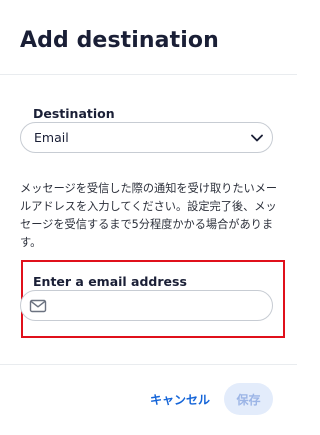 The width and height of the screenshot is (320, 435). I want to click on save-button: 保存, so click(248, 399).